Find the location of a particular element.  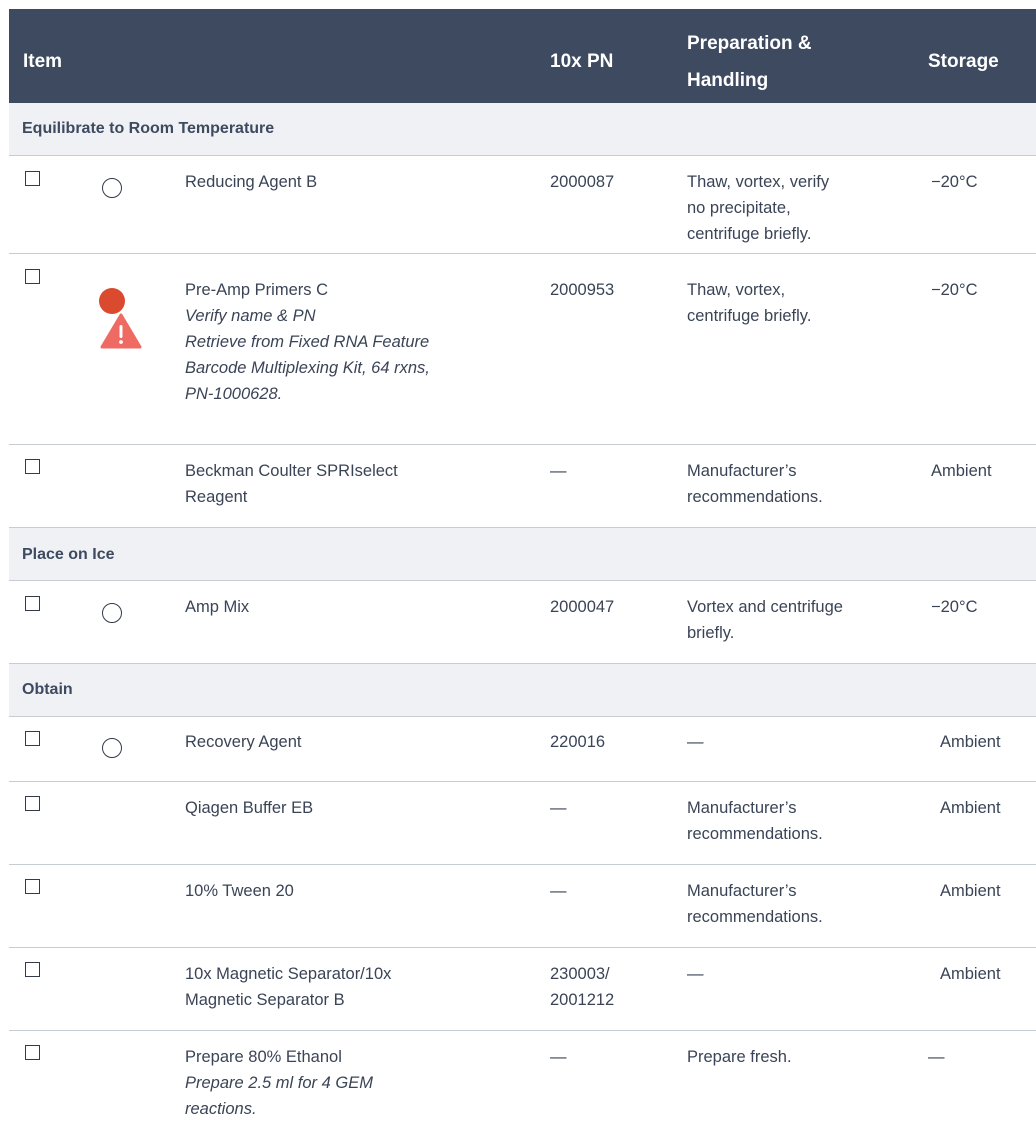

red-dot-icon is located at coordinates (112, 301).